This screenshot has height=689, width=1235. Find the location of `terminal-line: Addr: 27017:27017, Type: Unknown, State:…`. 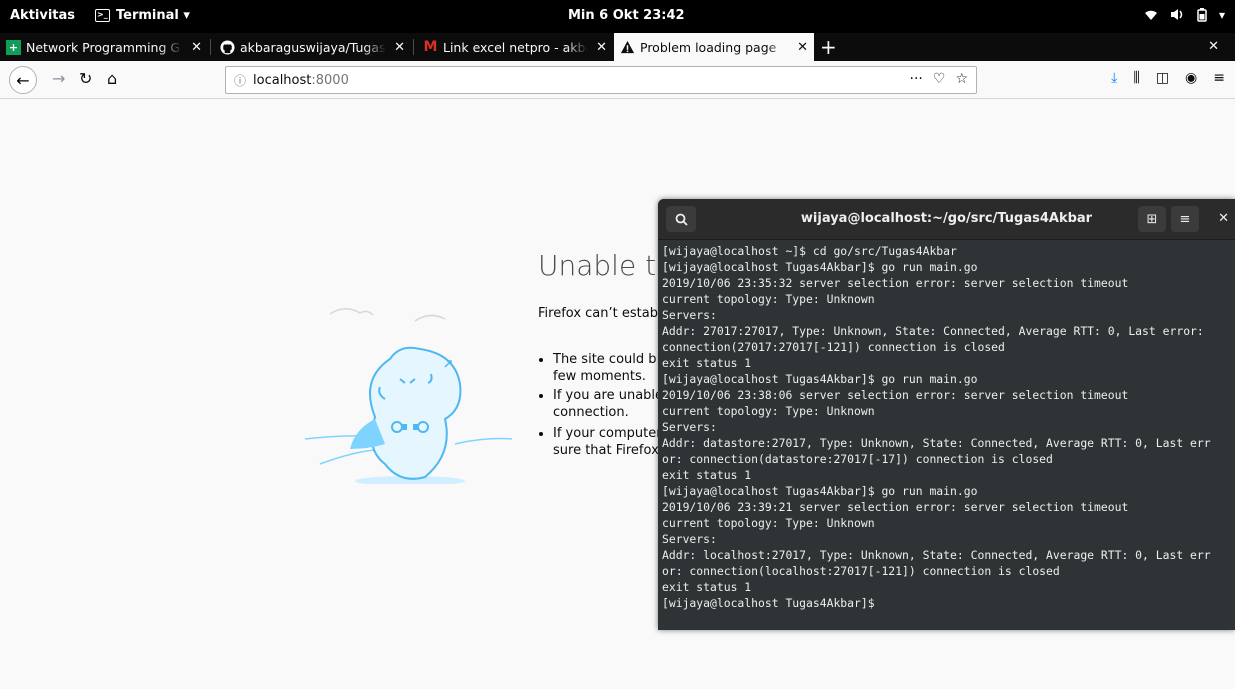

terminal-line: Addr: 27017:27017, Type: Unknown, State:… is located at coordinates (933, 331).